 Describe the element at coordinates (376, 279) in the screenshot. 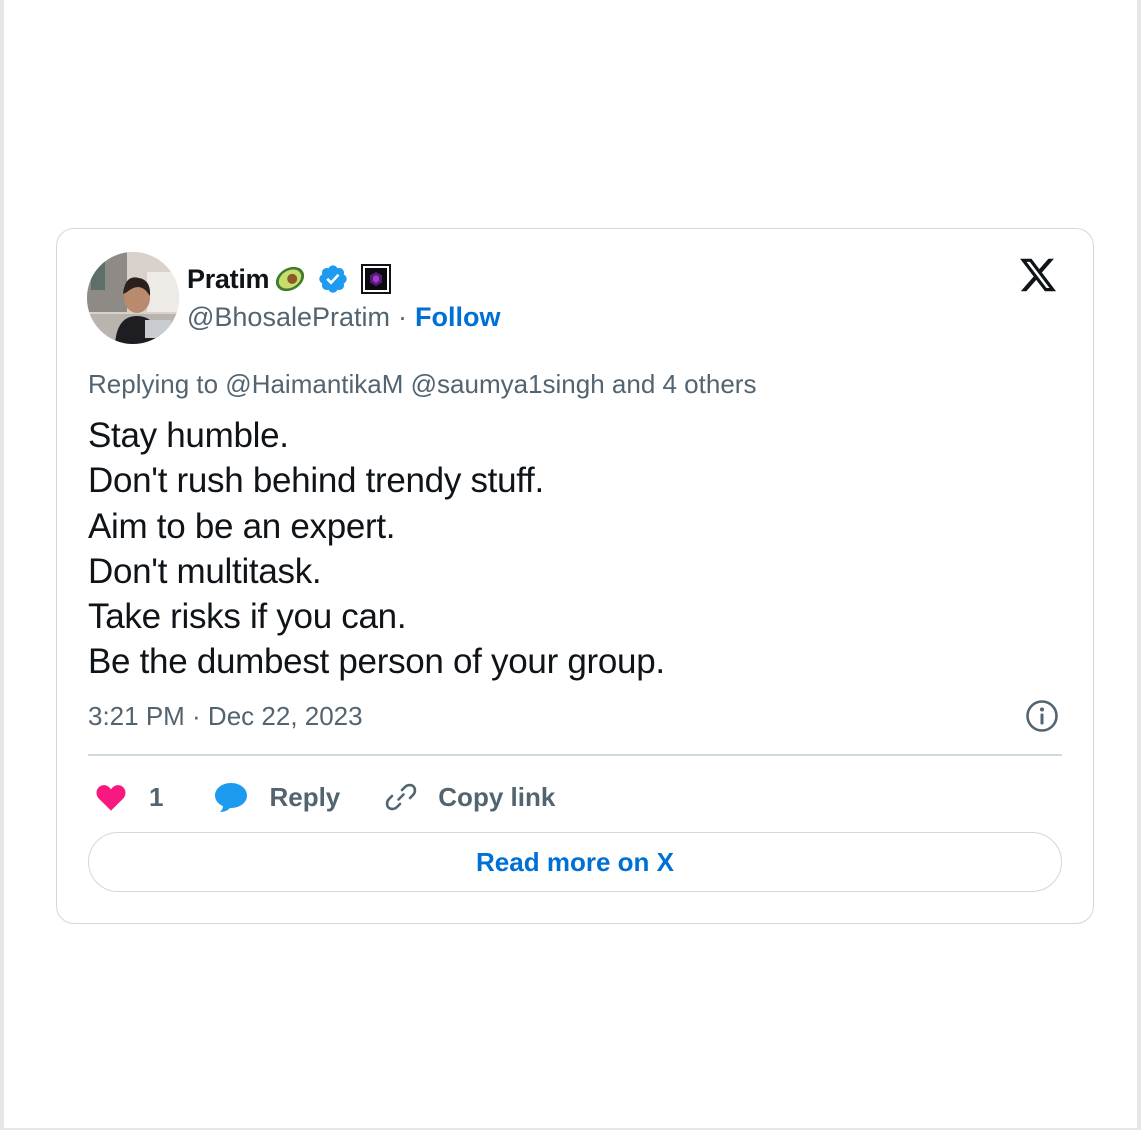

I see `affiliate-badge-icon` at that location.